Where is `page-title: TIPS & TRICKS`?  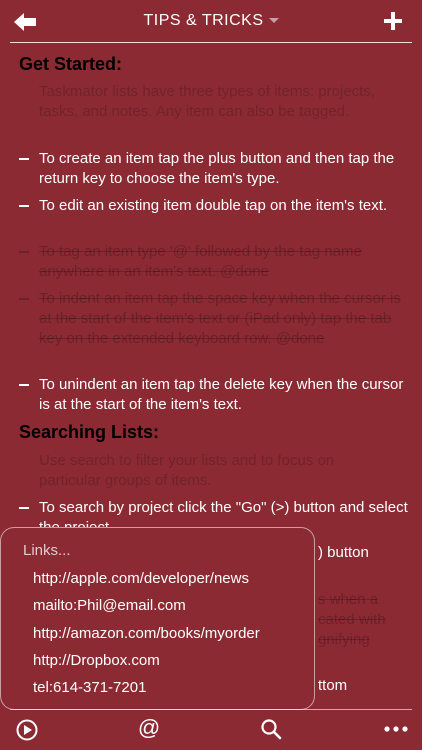 page-title: TIPS & TRICKS is located at coordinates (203, 20).